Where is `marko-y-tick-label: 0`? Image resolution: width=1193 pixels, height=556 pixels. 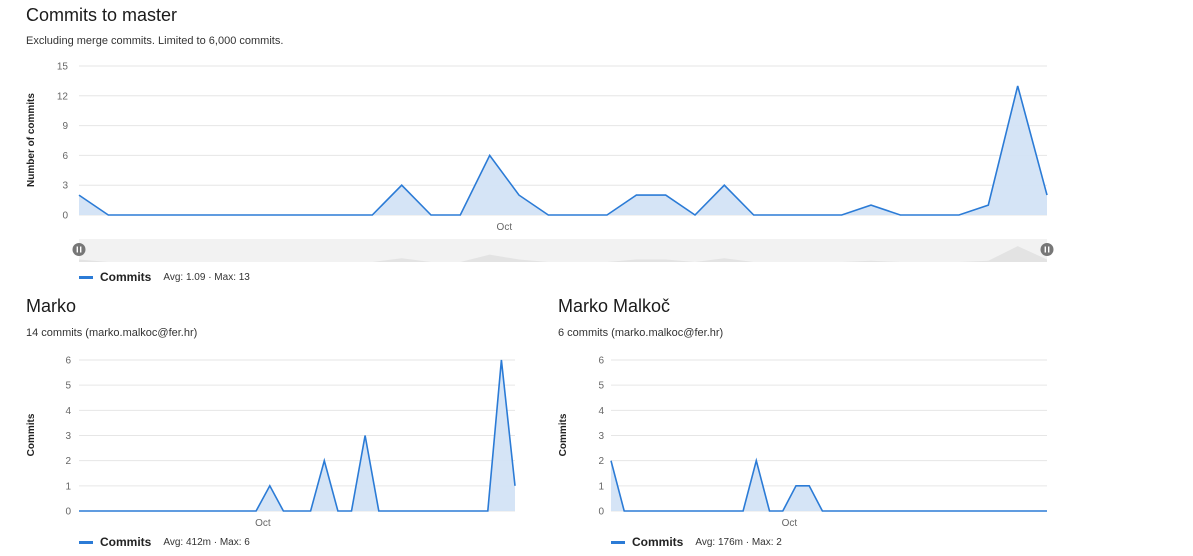
marko-y-tick-label: 0 is located at coordinates (68, 512).